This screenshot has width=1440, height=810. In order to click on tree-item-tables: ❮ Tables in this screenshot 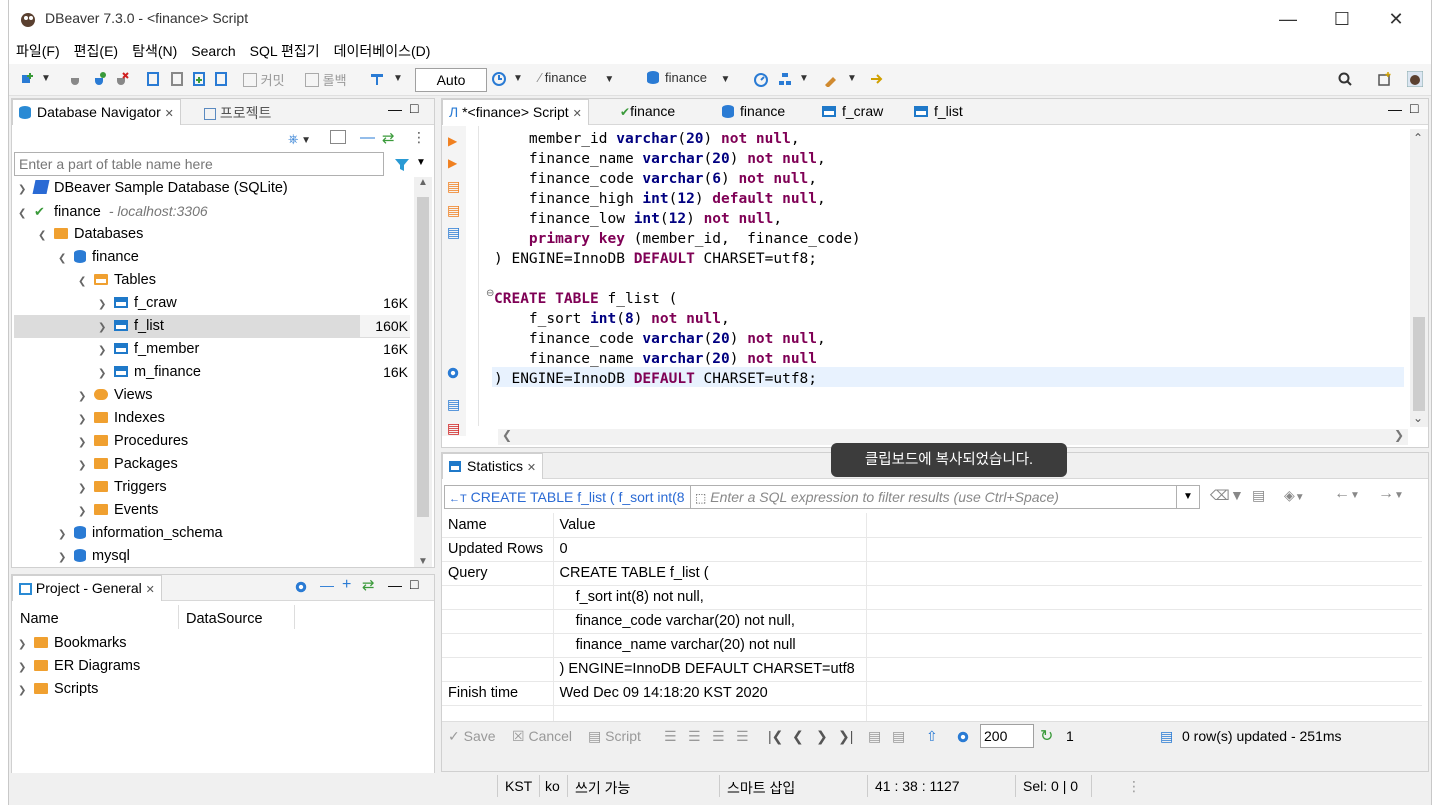, I will do `click(117, 280)`.